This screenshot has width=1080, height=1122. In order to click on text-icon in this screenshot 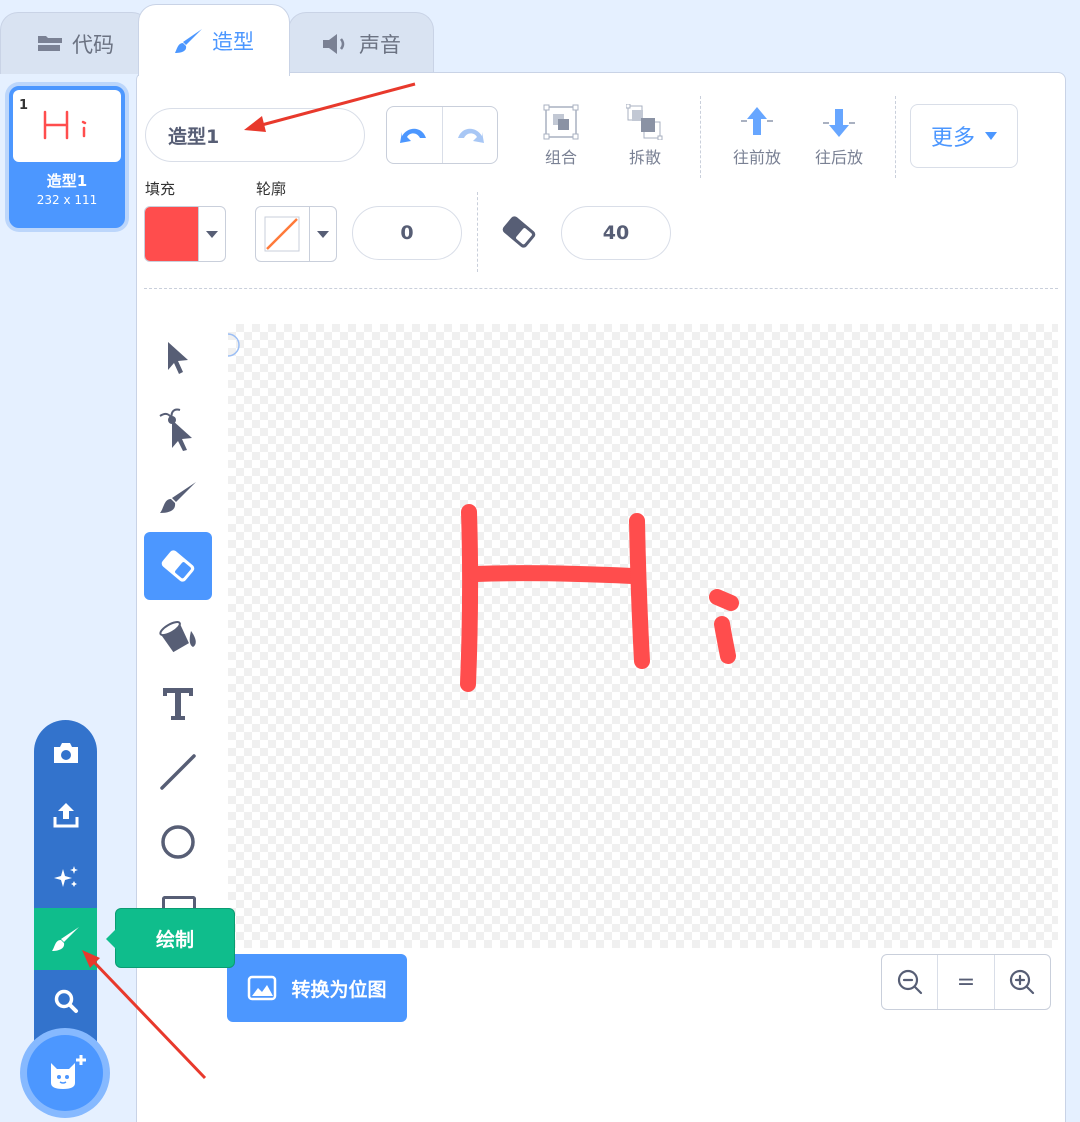, I will do `click(178, 704)`.